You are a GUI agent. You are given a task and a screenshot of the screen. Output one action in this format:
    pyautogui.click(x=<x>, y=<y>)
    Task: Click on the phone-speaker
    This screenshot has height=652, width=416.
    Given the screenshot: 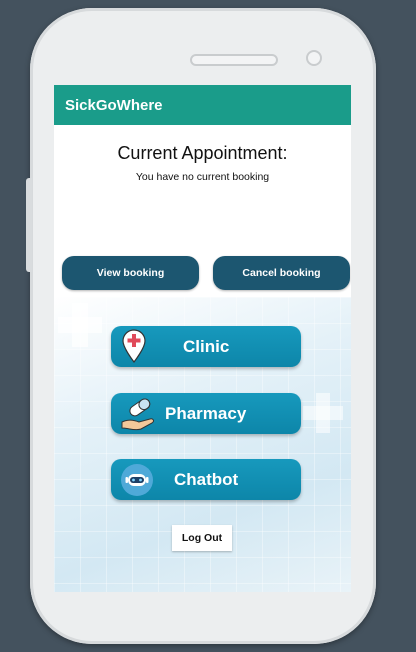 What is the action you would take?
    pyautogui.click(x=234, y=60)
    